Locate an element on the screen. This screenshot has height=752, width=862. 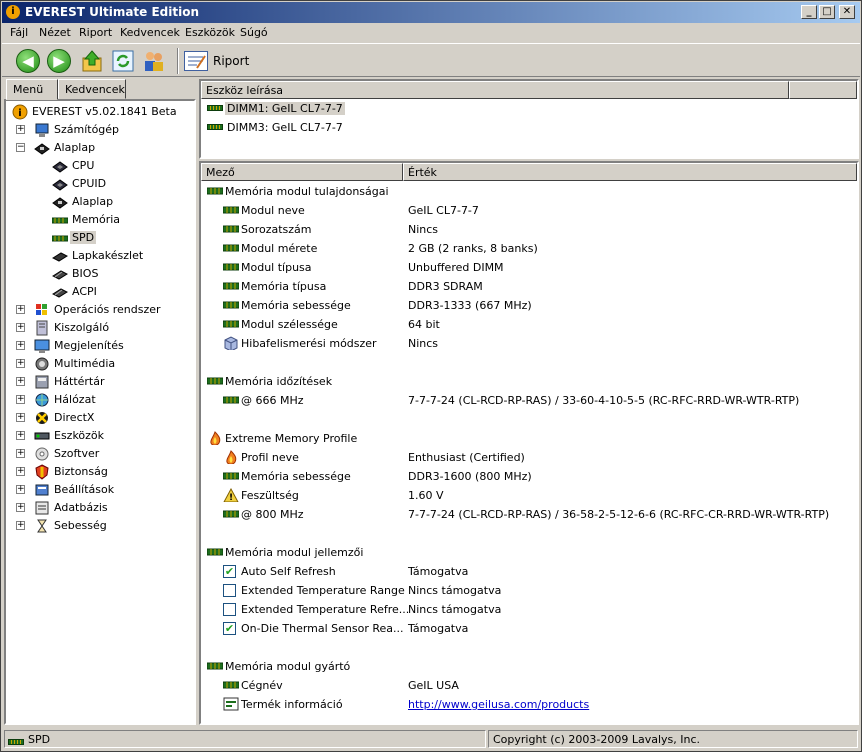
section-title: Memória időzítések is located at coordinates (279, 381).